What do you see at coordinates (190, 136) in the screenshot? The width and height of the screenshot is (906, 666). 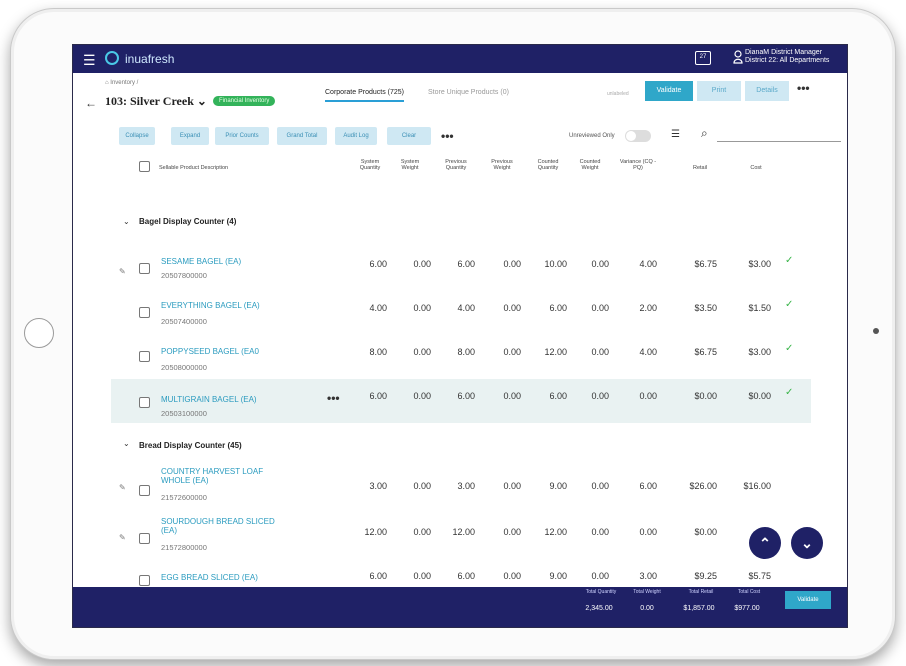 I see `expand-button: Expand` at bounding box center [190, 136].